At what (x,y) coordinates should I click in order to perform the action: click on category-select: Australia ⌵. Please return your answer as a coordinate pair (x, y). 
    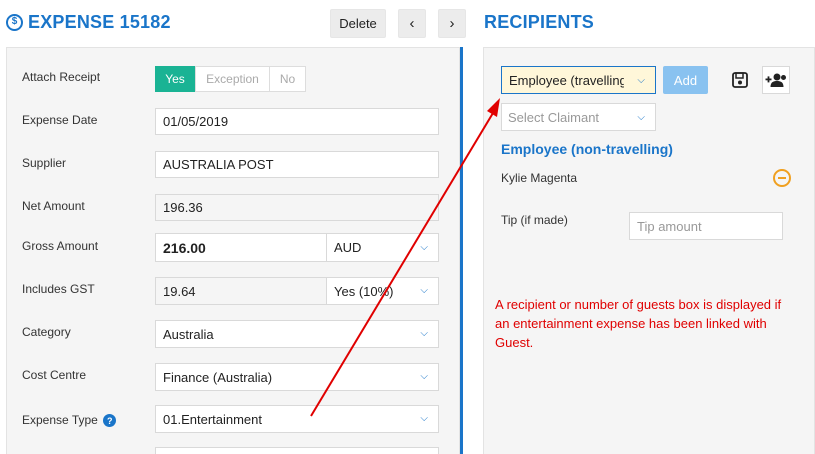
    Looking at the image, I should click on (297, 334).